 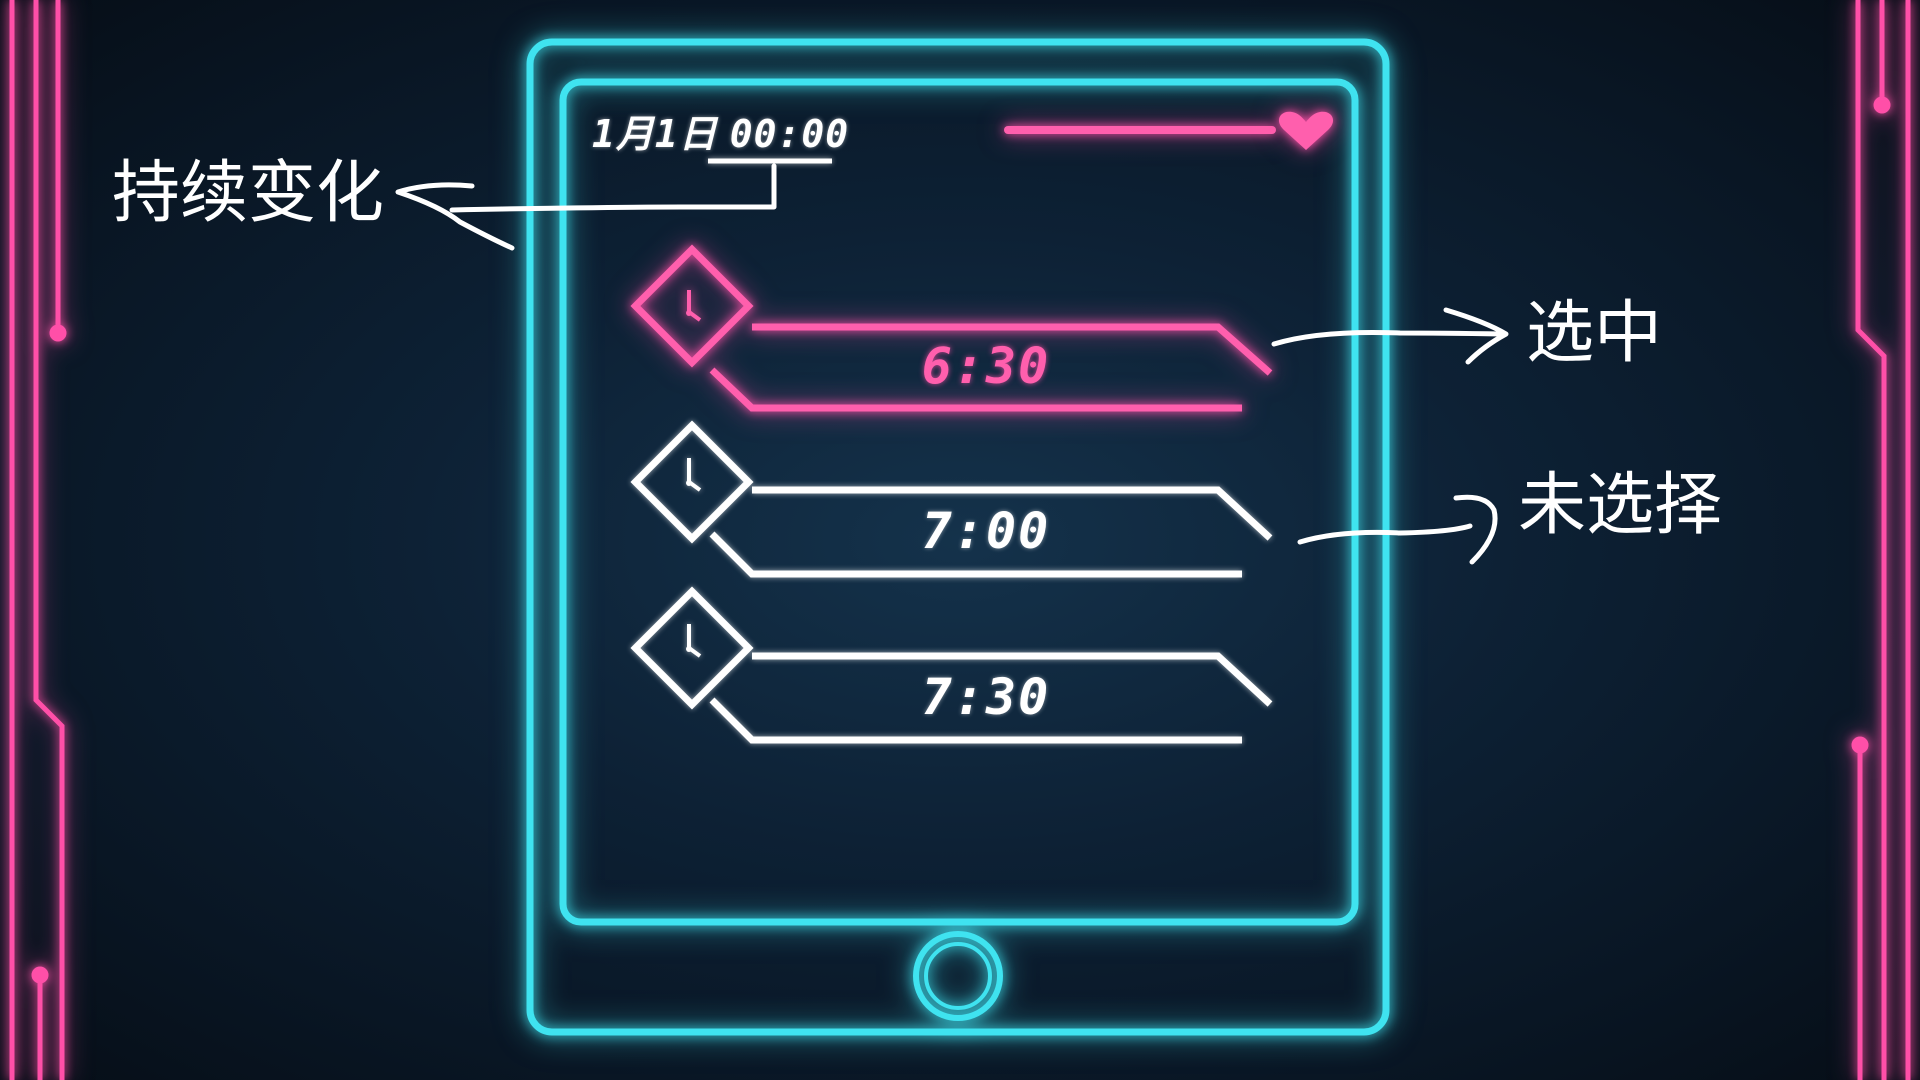 I want to click on annotation-unselected: 未选择, so click(x=1620, y=505).